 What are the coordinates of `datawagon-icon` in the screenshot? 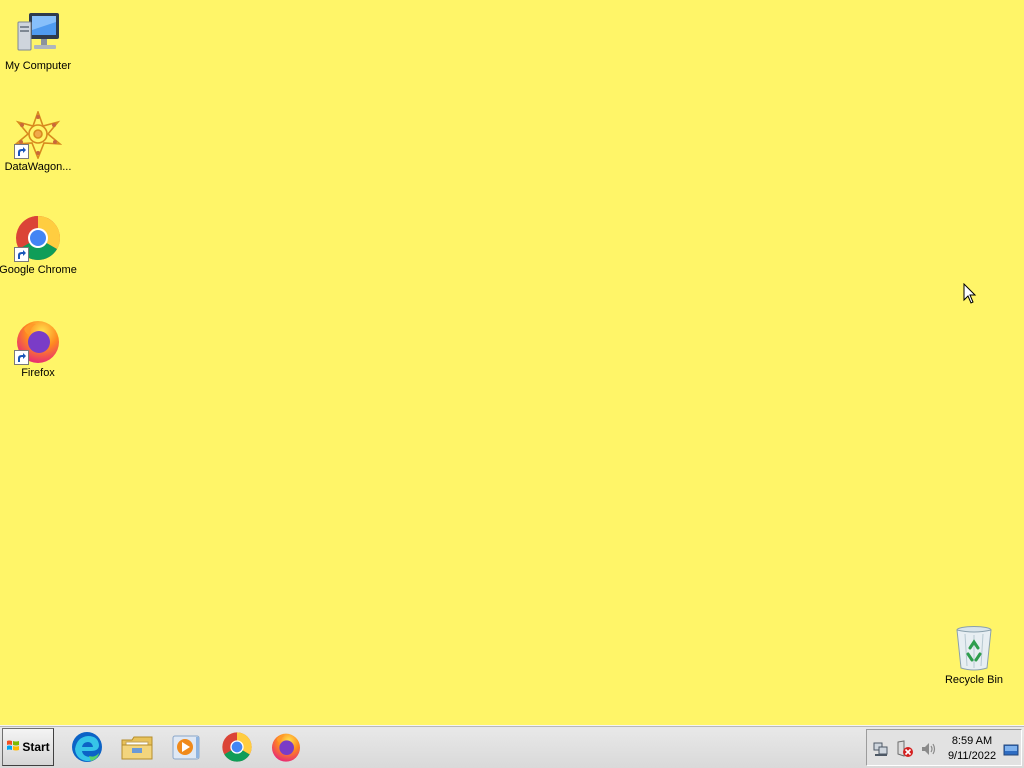 It's located at (38, 135).